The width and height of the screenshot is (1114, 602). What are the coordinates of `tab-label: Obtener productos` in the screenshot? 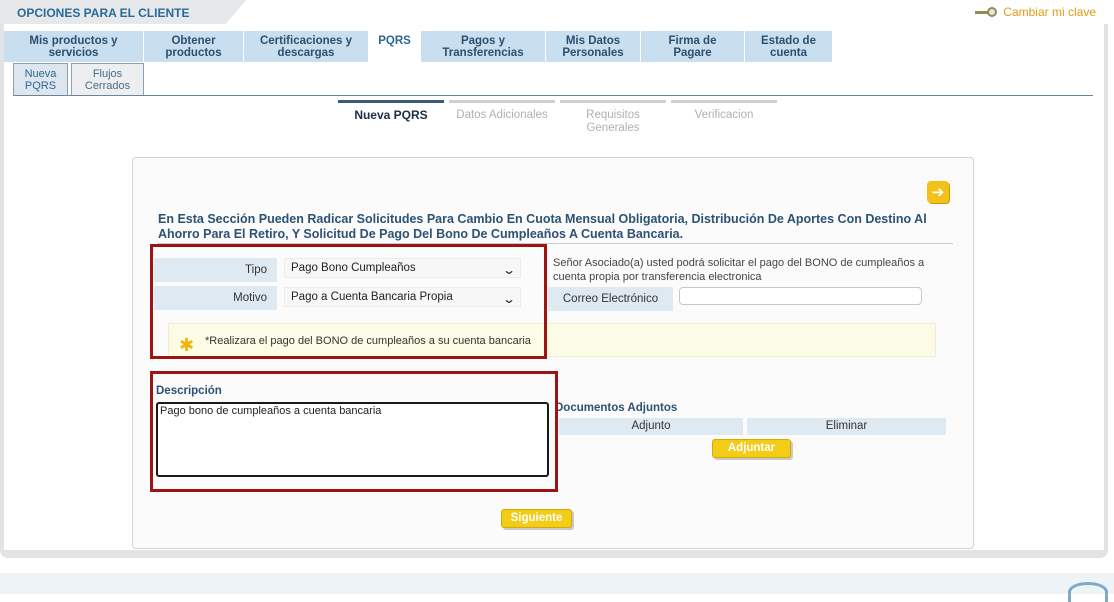 It's located at (193, 46).